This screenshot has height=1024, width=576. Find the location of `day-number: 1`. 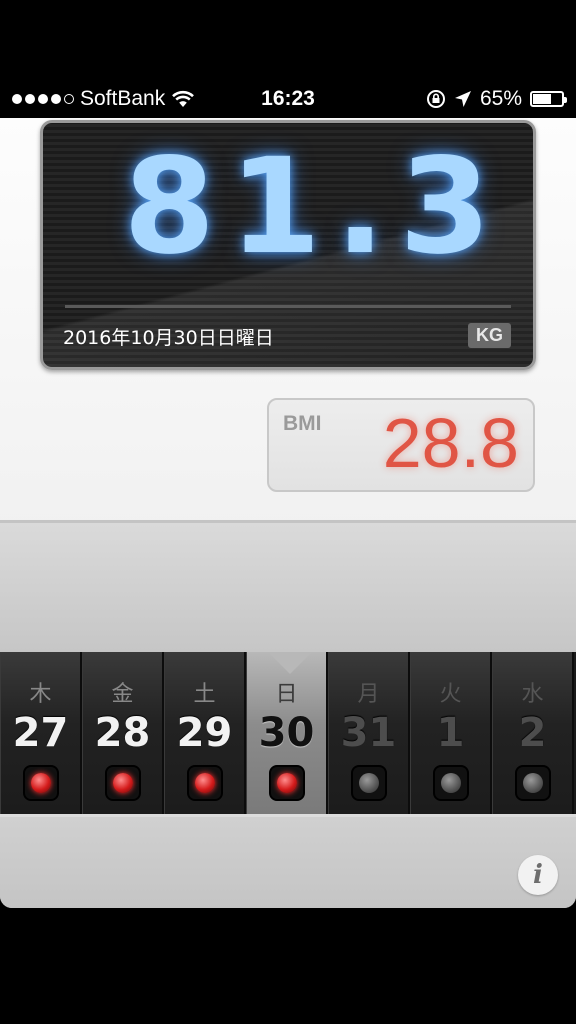

day-number: 1 is located at coordinates (450, 733).